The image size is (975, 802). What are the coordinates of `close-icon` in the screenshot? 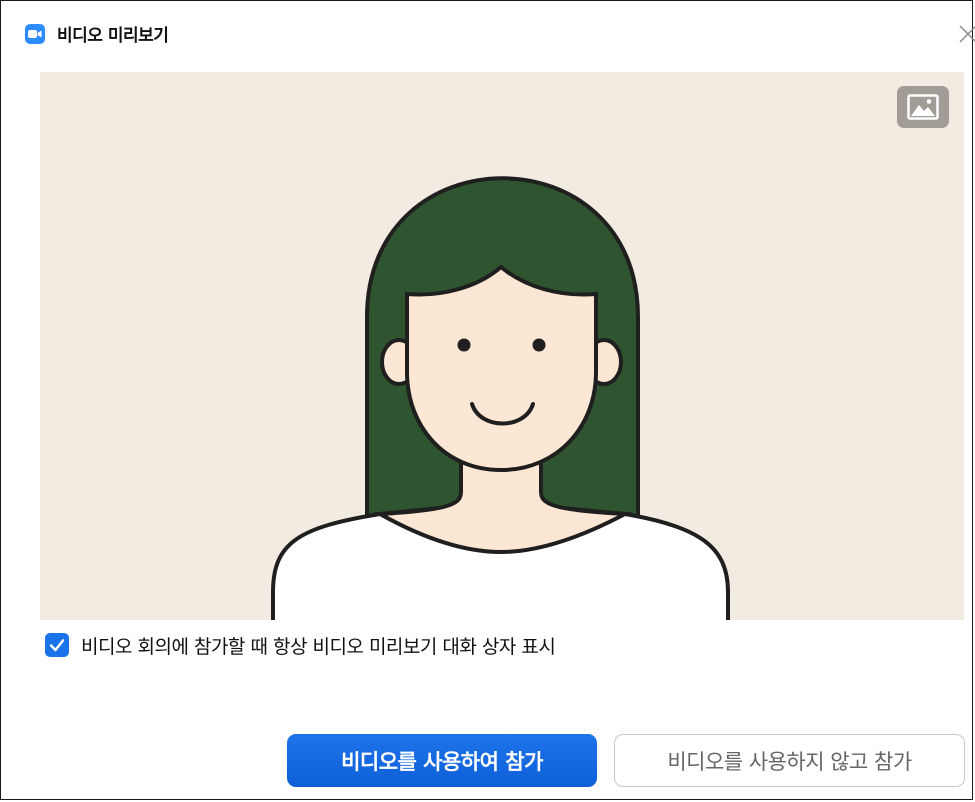 It's located at (966, 34).